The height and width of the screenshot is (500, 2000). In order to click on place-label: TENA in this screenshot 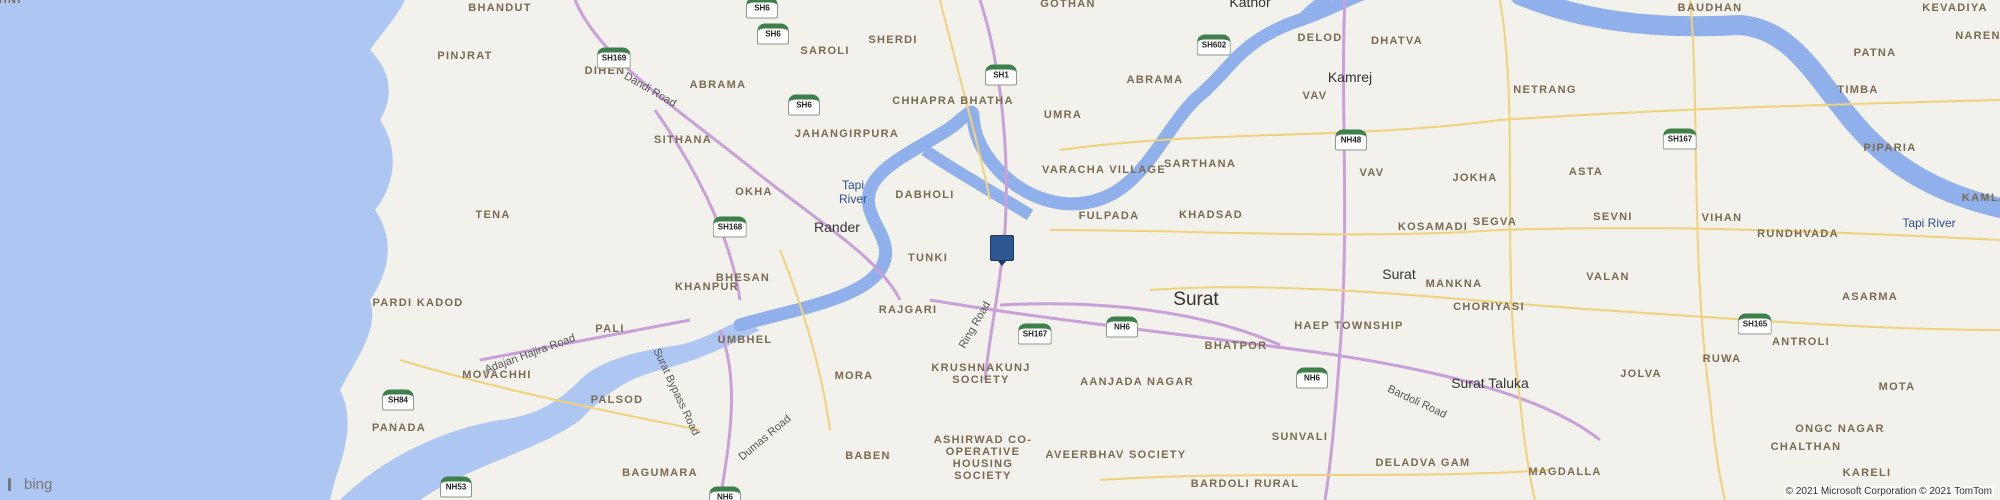, I will do `click(493, 215)`.